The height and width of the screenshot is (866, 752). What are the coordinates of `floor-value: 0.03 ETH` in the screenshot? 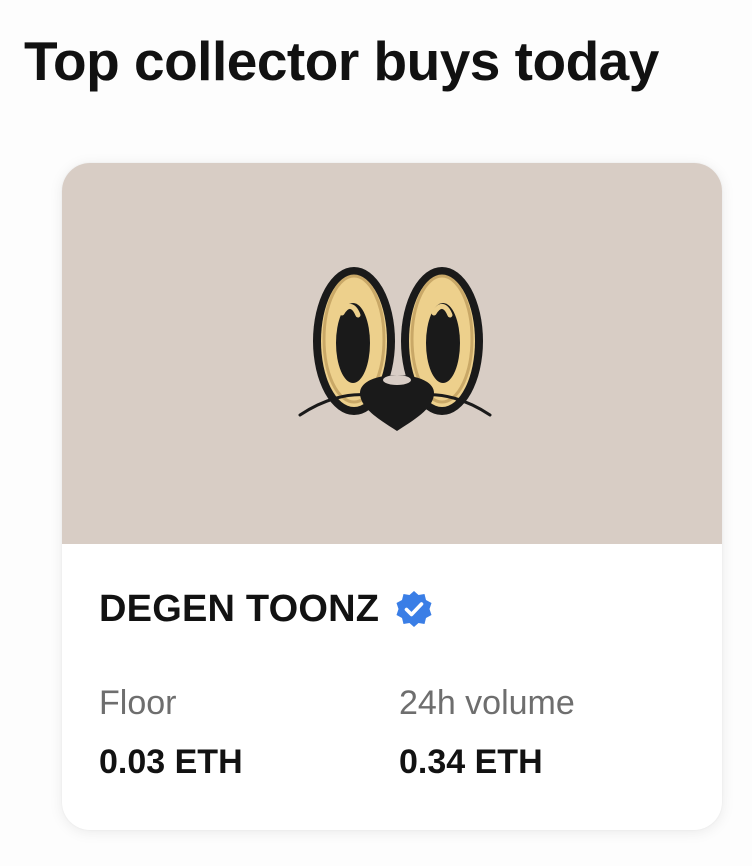 It's located at (171, 761).